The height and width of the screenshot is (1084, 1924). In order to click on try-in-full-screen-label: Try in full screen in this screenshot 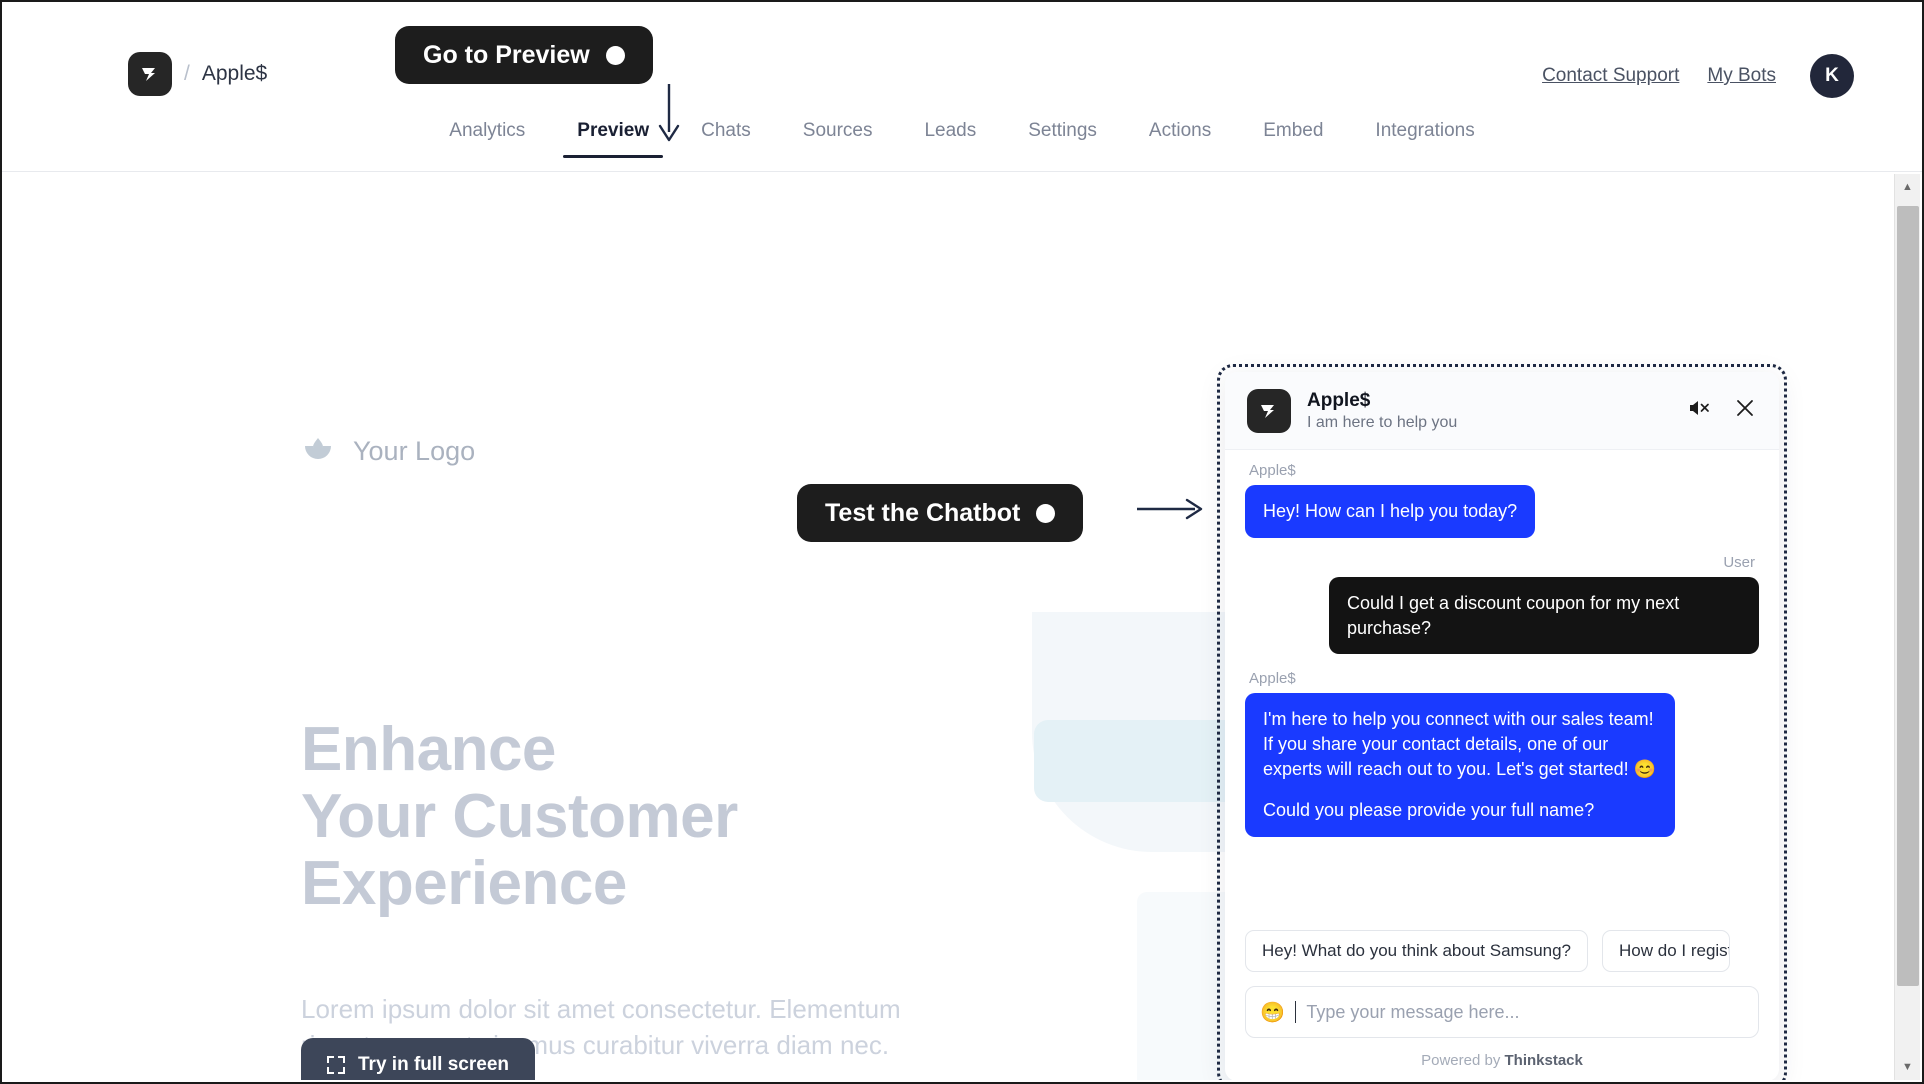, I will do `click(433, 1064)`.